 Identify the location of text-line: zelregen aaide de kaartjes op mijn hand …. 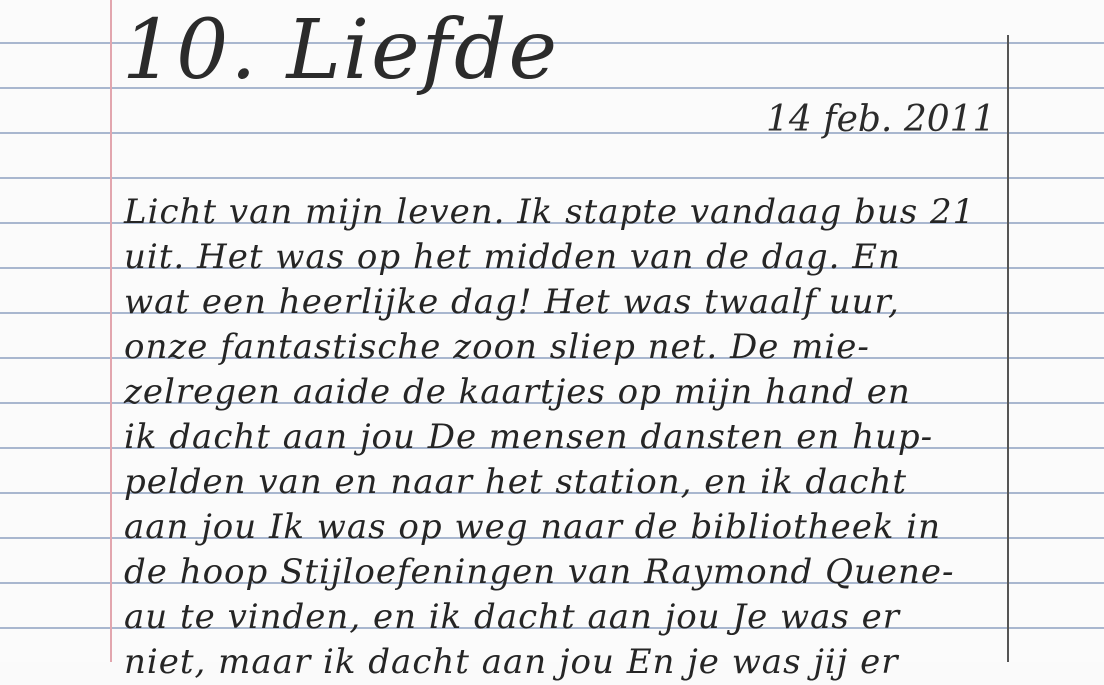
(517, 392).